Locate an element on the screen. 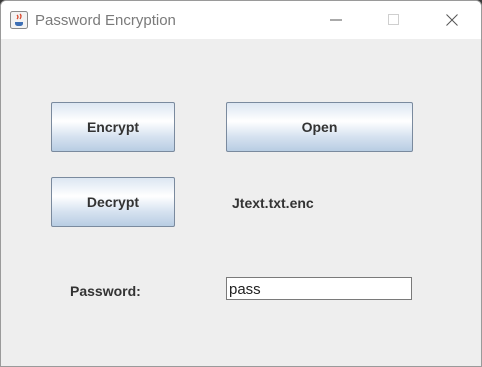 The image size is (482, 367). encrypt-button: Encrypt is located at coordinates (113, 127).